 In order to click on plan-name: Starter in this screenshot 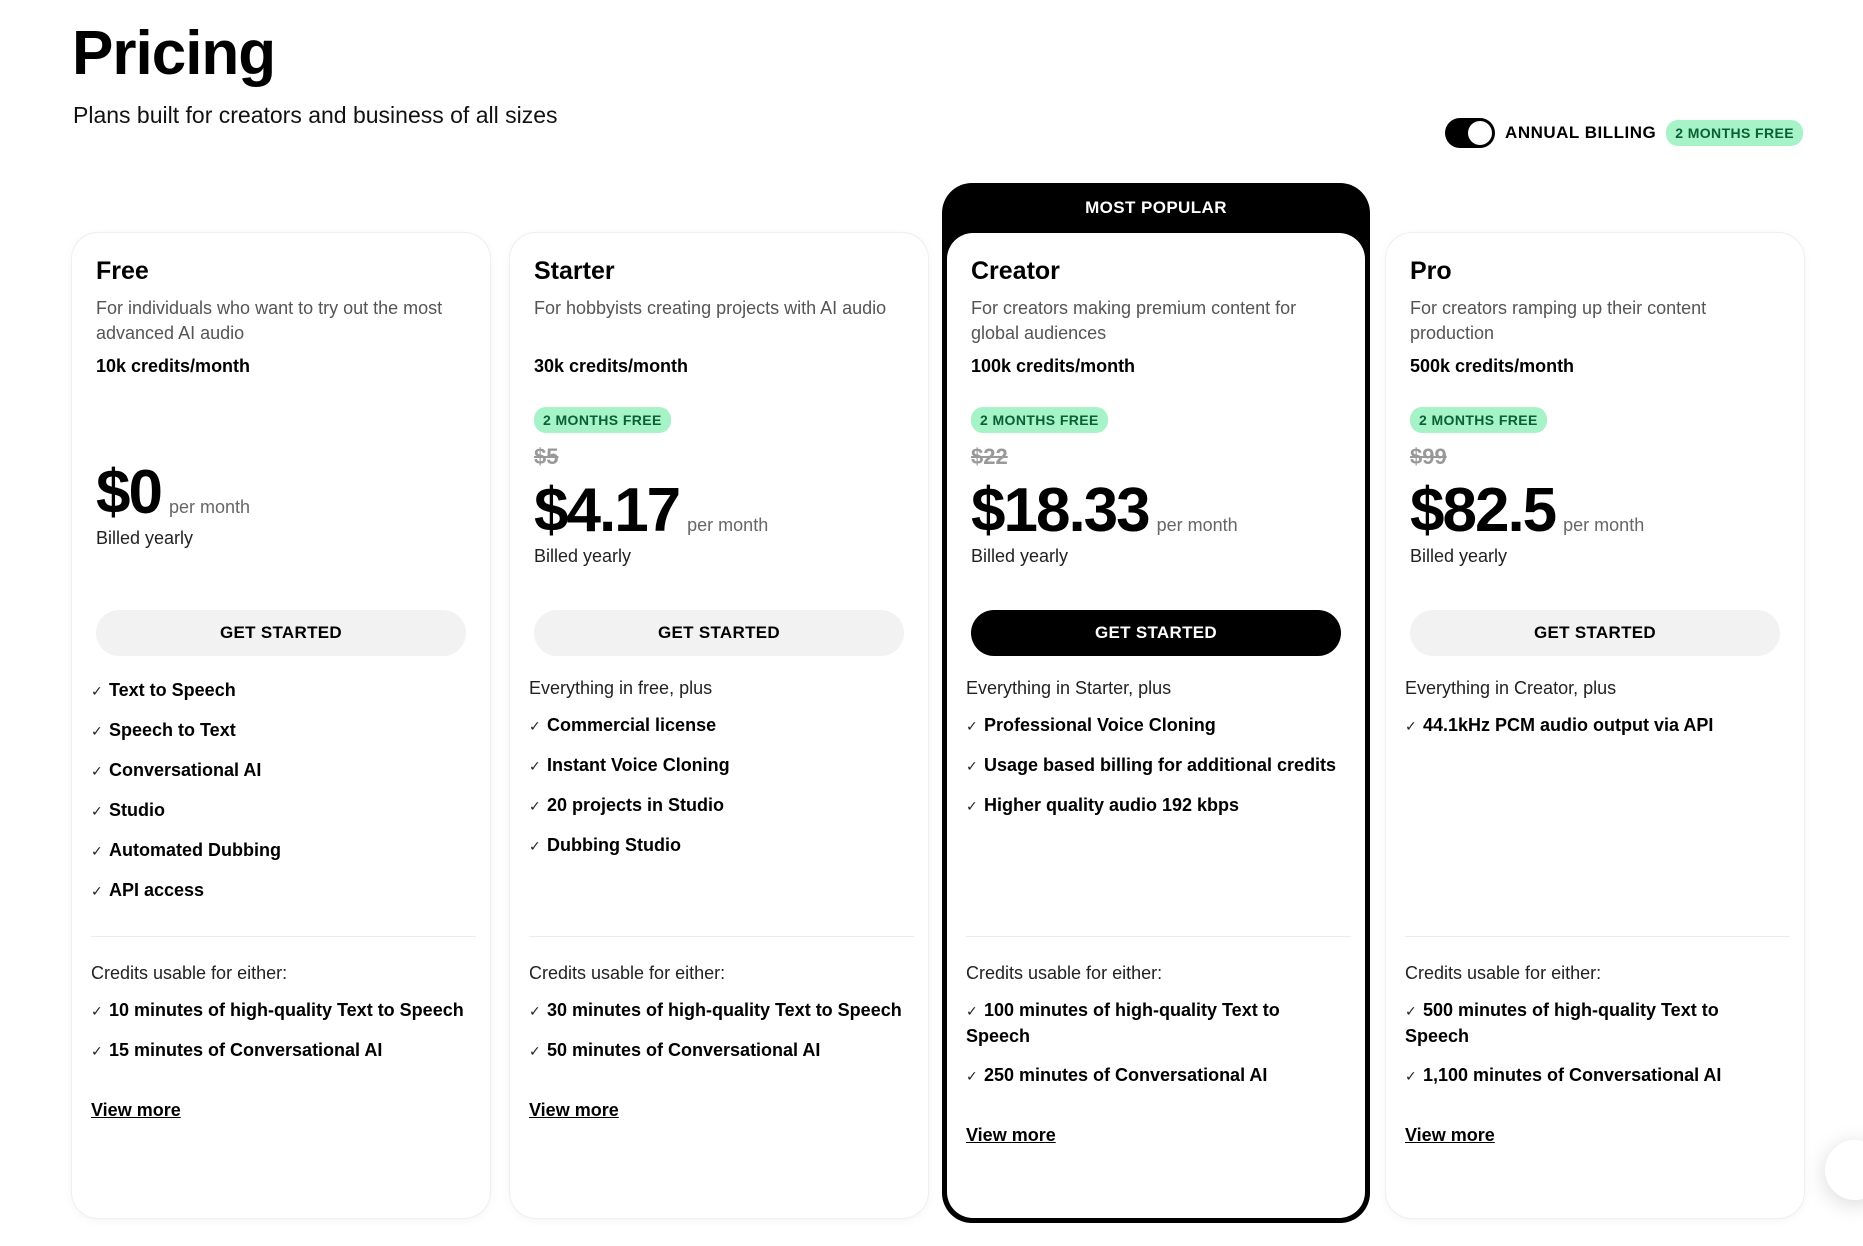, I will do `click(574, 271)`.